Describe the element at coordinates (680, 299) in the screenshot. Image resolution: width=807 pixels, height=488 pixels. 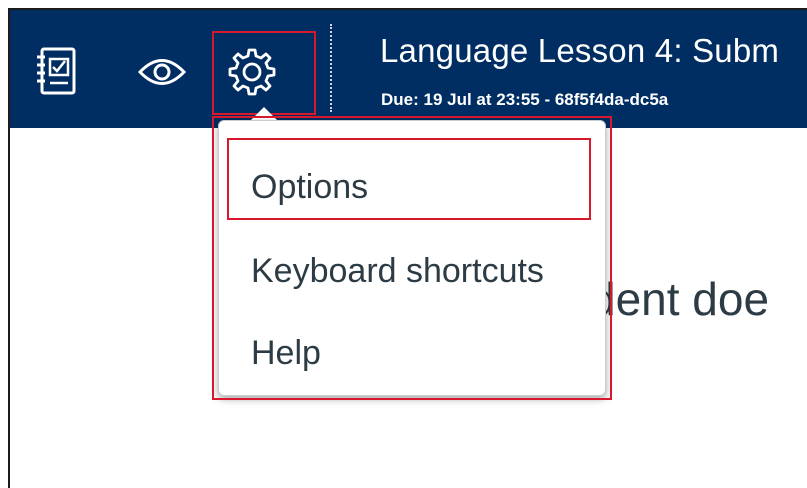
I see `background-content-text: dent doe` at that location.